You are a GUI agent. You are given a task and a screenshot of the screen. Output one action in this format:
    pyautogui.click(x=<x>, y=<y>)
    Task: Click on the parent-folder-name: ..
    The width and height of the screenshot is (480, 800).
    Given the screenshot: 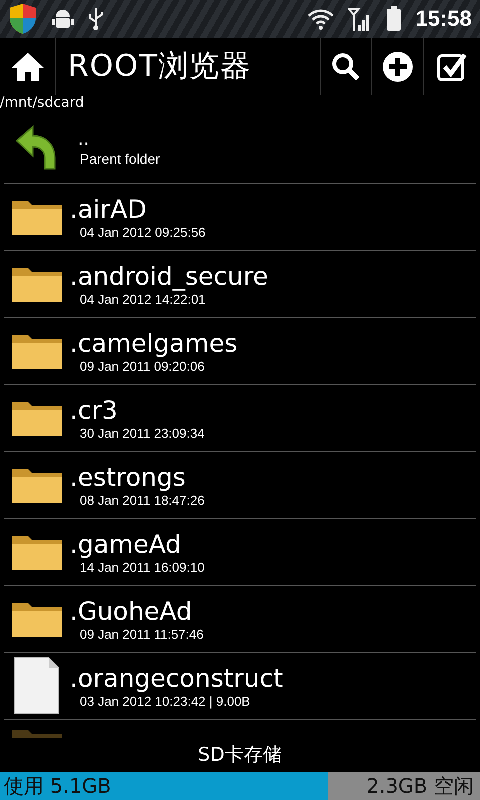 What is the action you would take?
    pyautogui.click(x=83, y=139)
    